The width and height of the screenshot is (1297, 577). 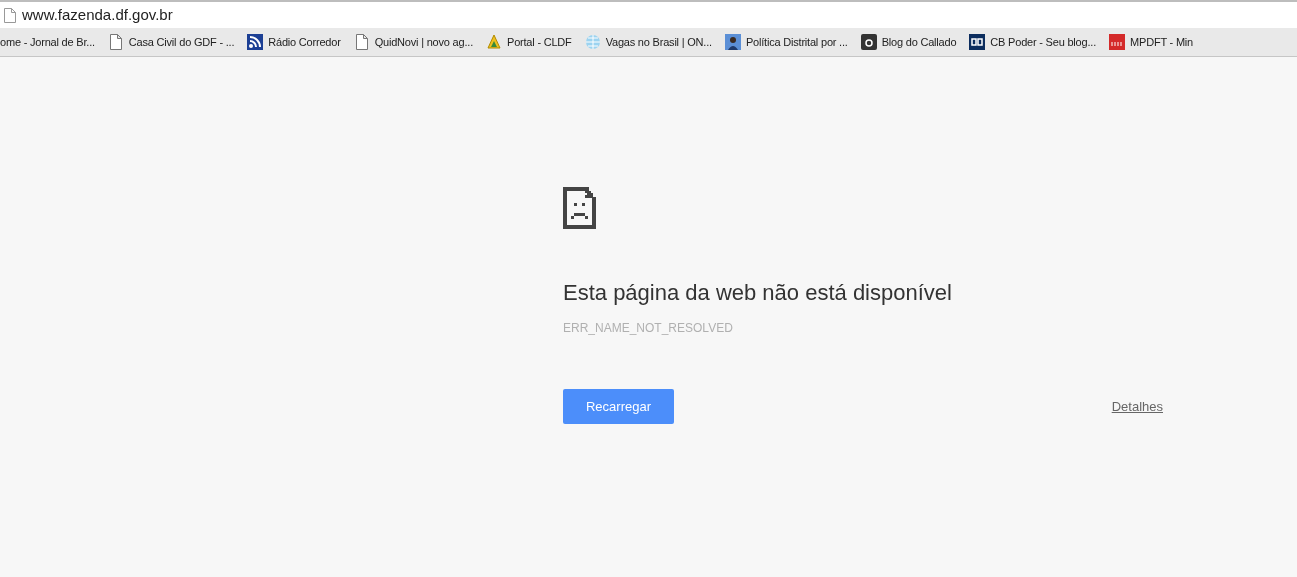 What do you see at coordinates (868, 42) in the screenshot?
I see `dark-square-icon` at bounding box center [868, 42].